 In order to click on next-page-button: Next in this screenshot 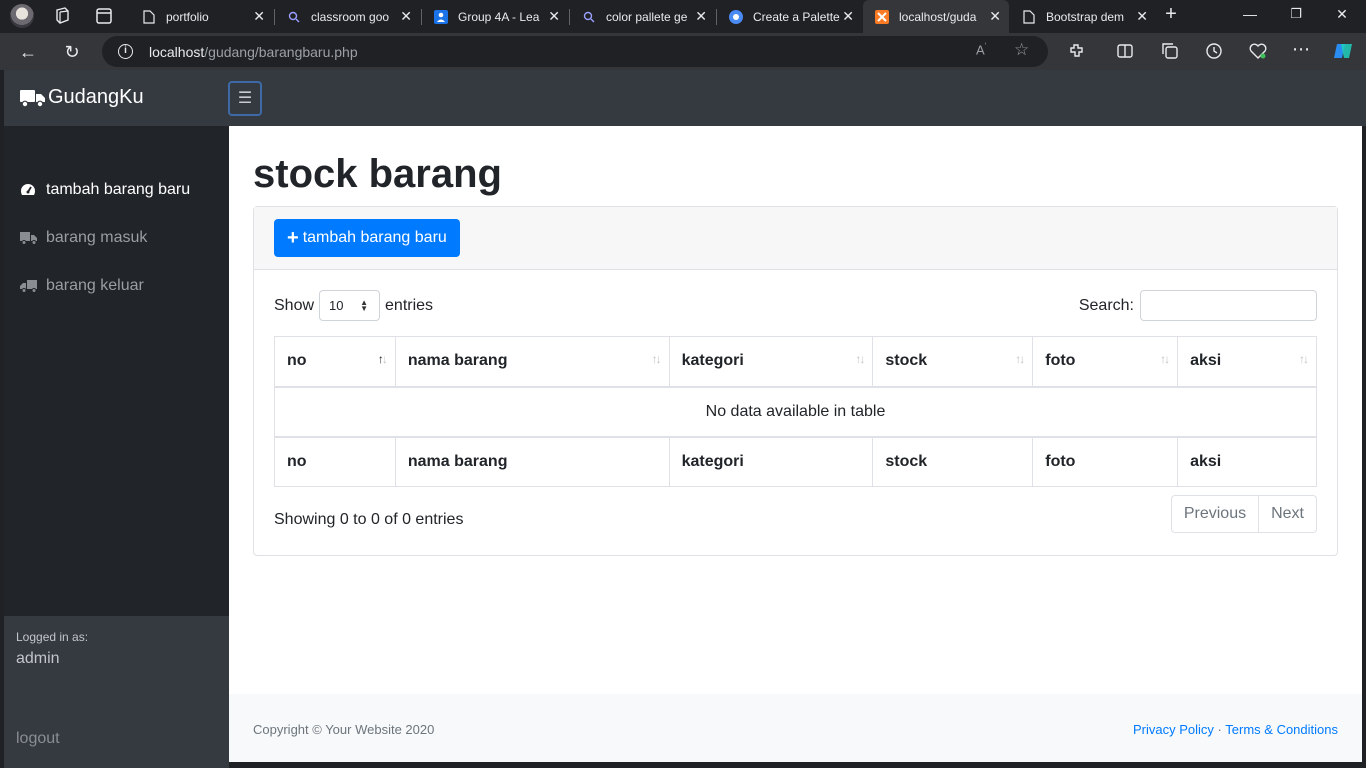, I will do `click(1288, 514)`.